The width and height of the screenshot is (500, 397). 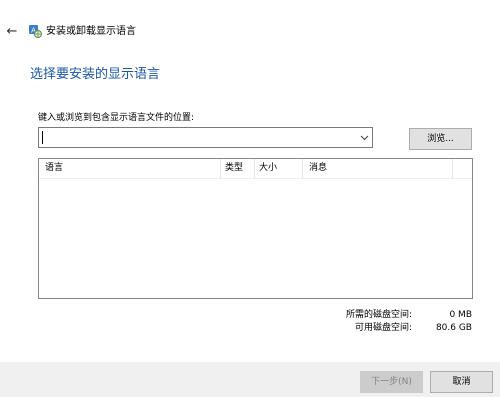 I want to click on available-space-value: 80.6 GB, so click(x=453, y=328).